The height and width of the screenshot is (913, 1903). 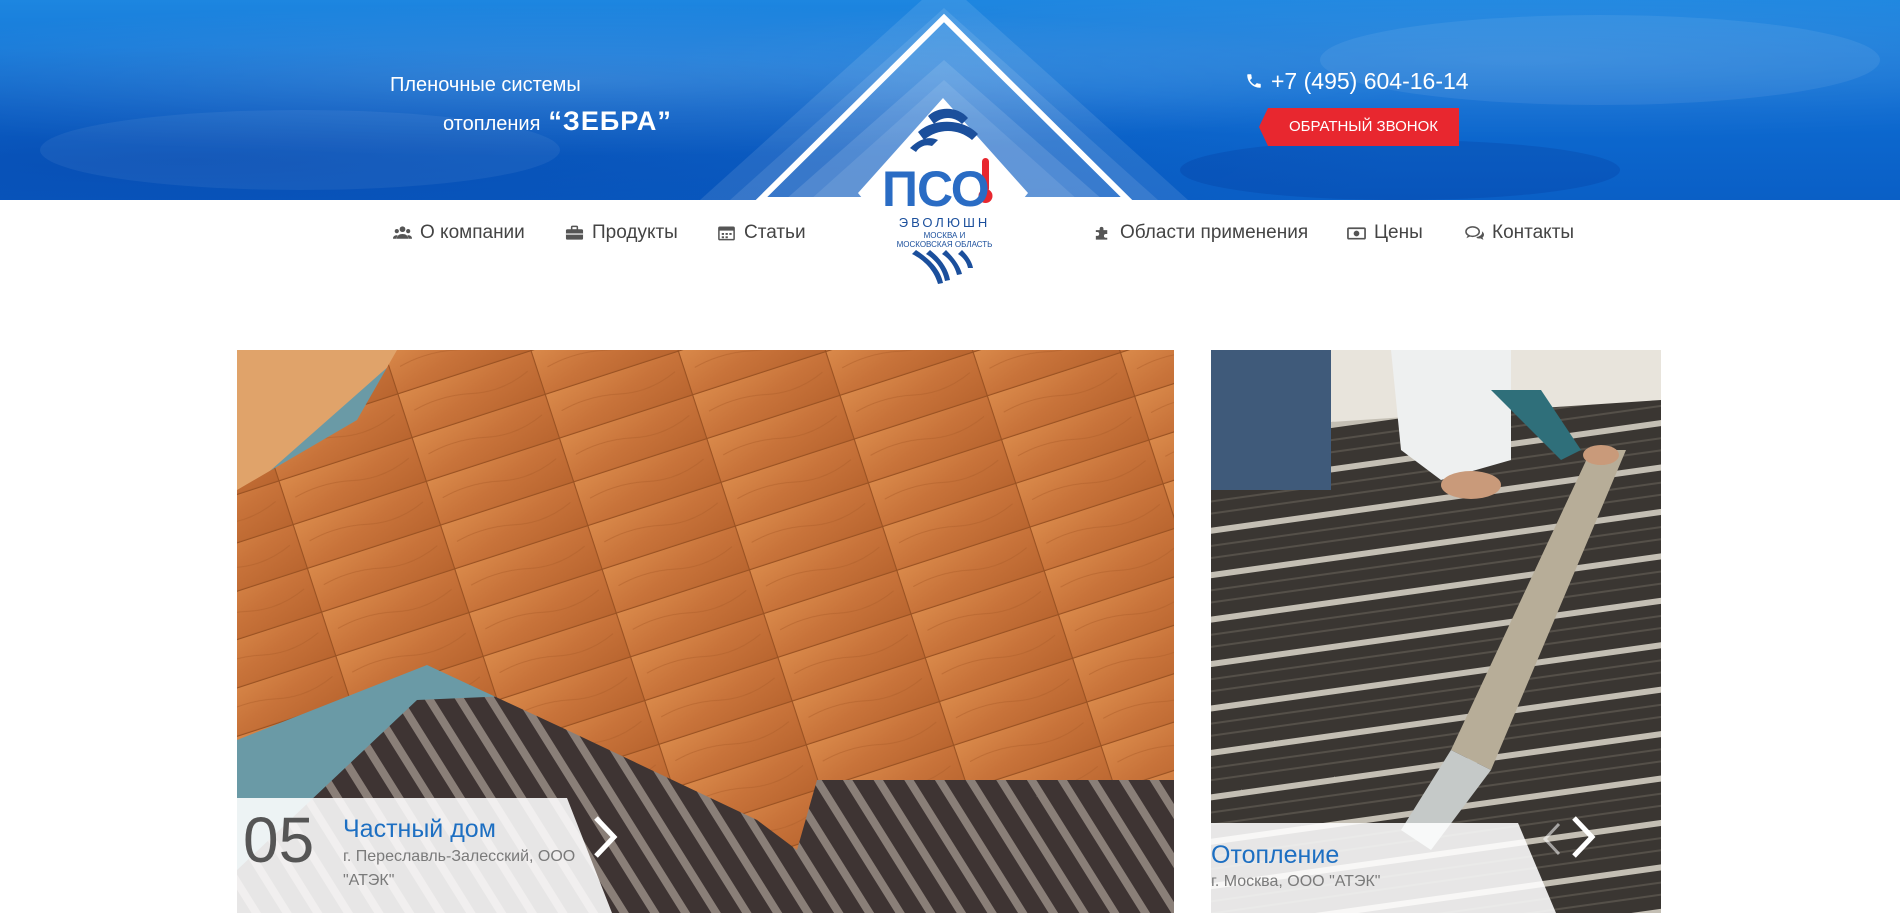 What do you see at coordinates (1398, 232) in the screenshot?
I see `nav-item-prices-label: Цены` at bounding box center [1398, 232].